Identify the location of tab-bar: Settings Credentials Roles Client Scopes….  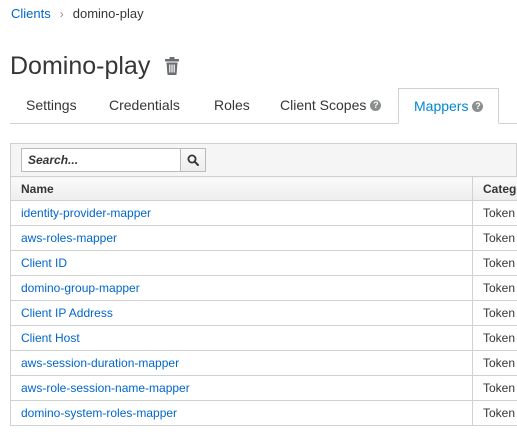
(263, 106).